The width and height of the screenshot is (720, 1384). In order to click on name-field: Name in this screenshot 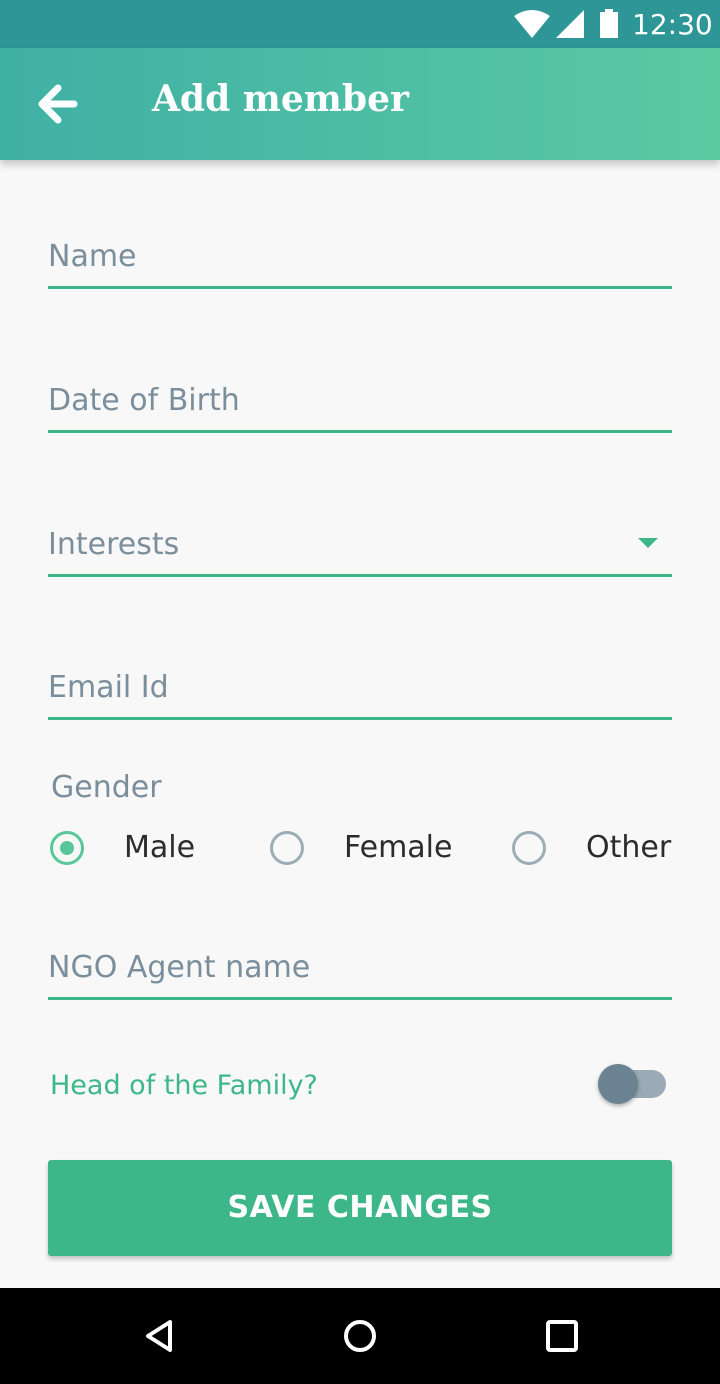, I will do `click(360, 257)`.